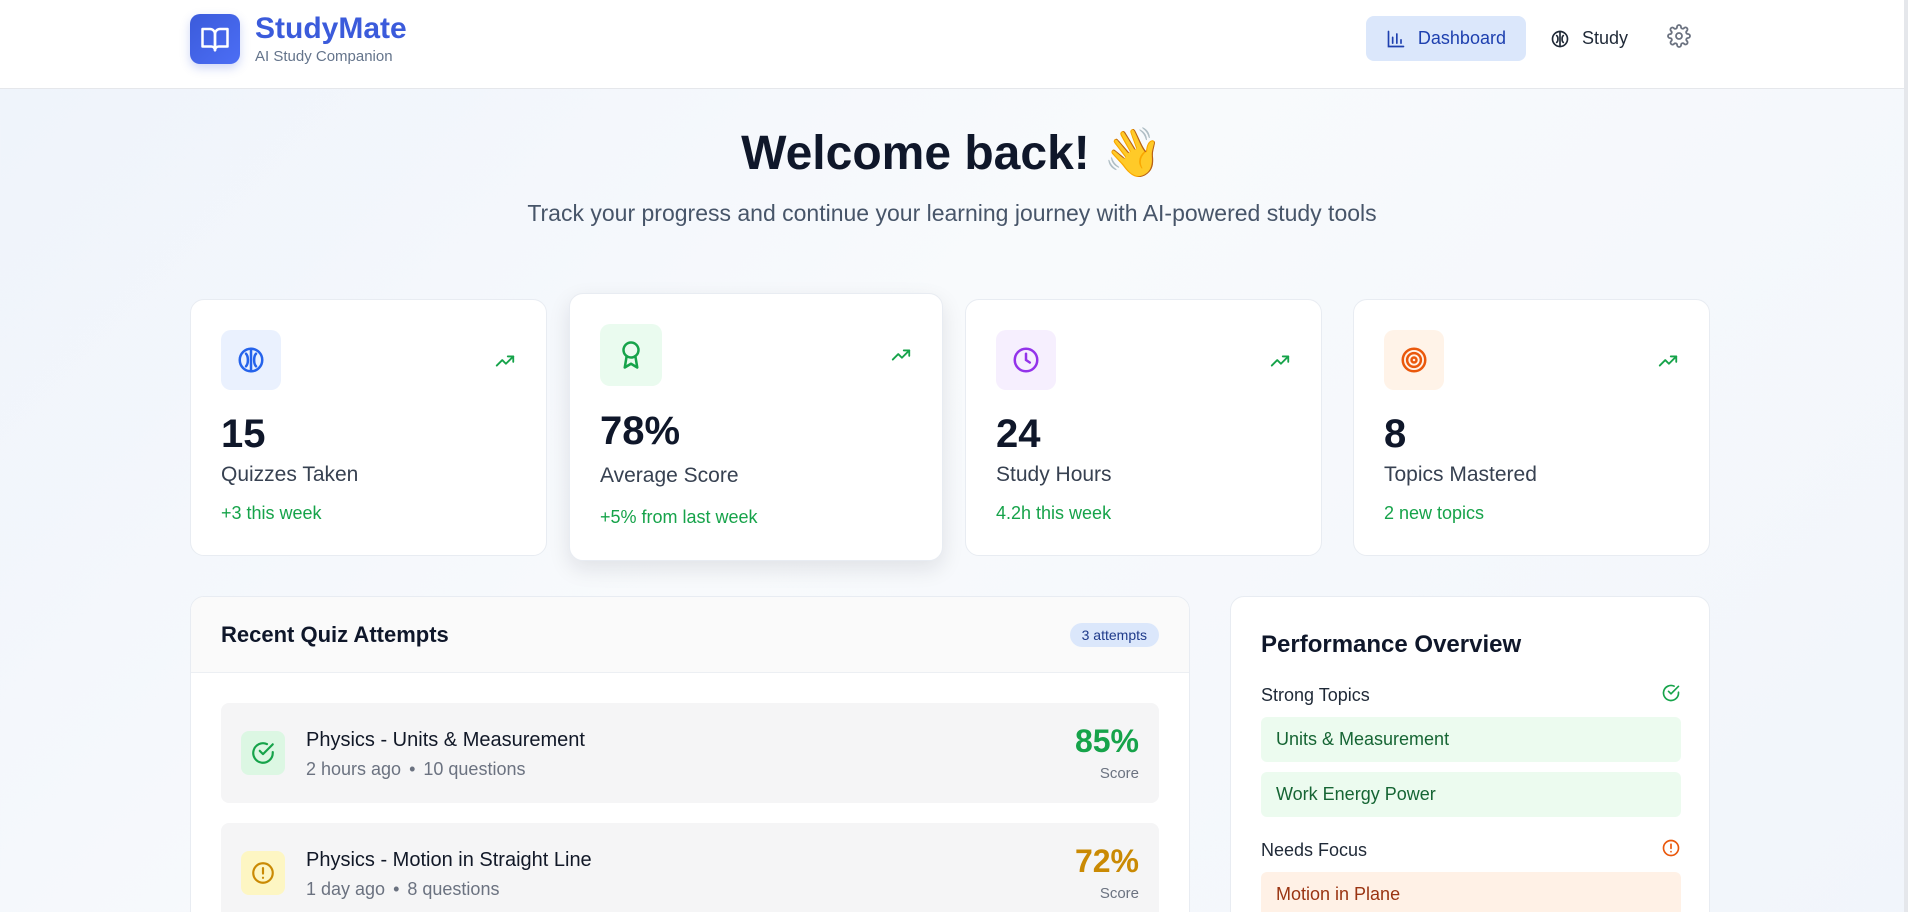 The width and height of the screenshot is (1908, 912). Describe the element at coordinates (324, 56) in the screenshot. I see `brand-tagline: AI Study Companion` at that location.